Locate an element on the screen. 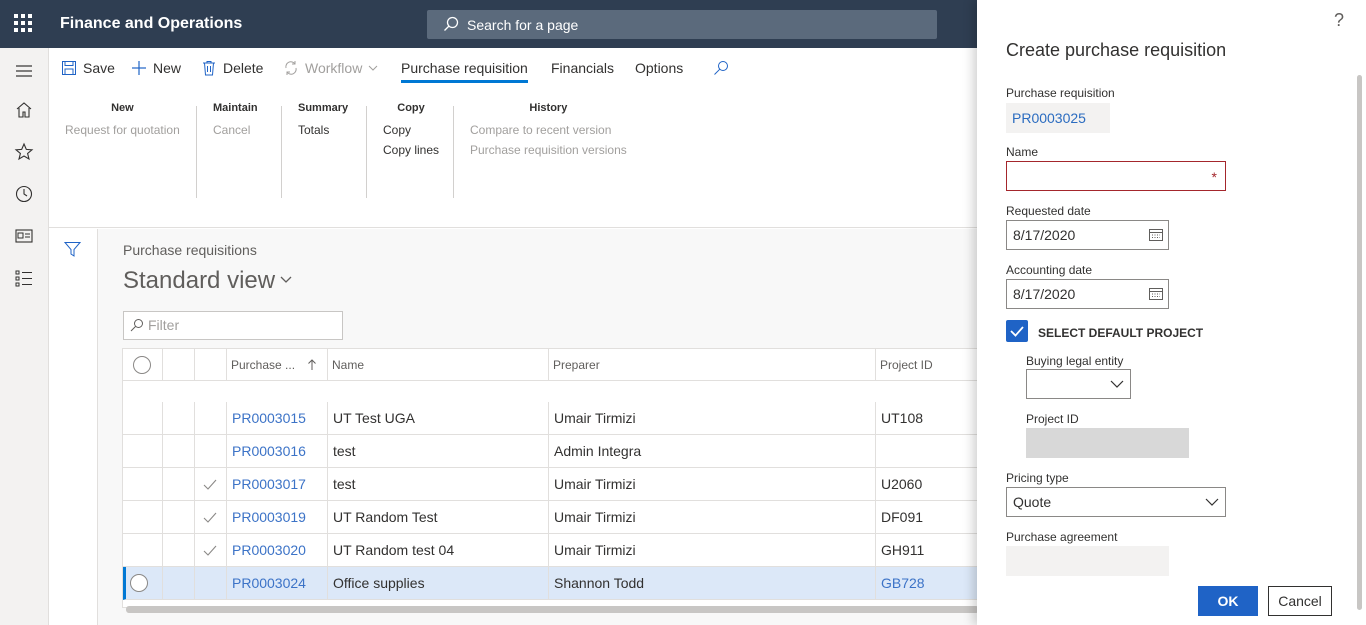 Image resolution: width=1366 pixels, height=625 pixels. compare-recent-version-button: Compare to recent version is located at coordinates (548, 130).